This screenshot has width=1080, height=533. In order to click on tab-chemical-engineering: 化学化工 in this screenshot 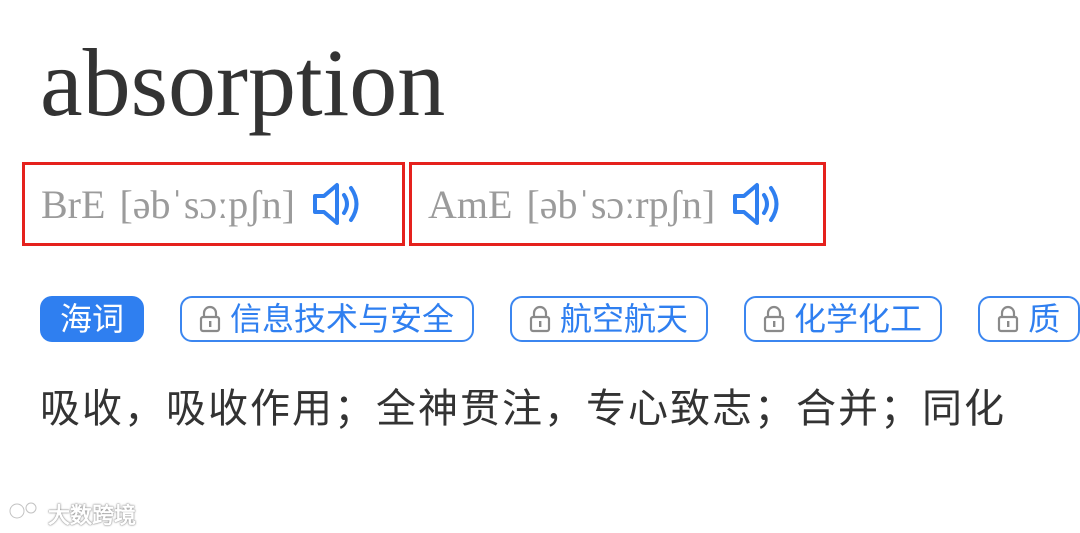, I will do `click(843, 319)`.